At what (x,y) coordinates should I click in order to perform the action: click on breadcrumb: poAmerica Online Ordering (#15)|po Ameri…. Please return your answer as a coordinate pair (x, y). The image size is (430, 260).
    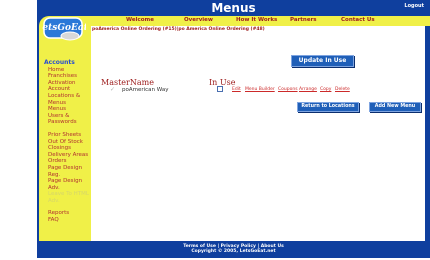
    Looking at the image, I should click on (178, 29).